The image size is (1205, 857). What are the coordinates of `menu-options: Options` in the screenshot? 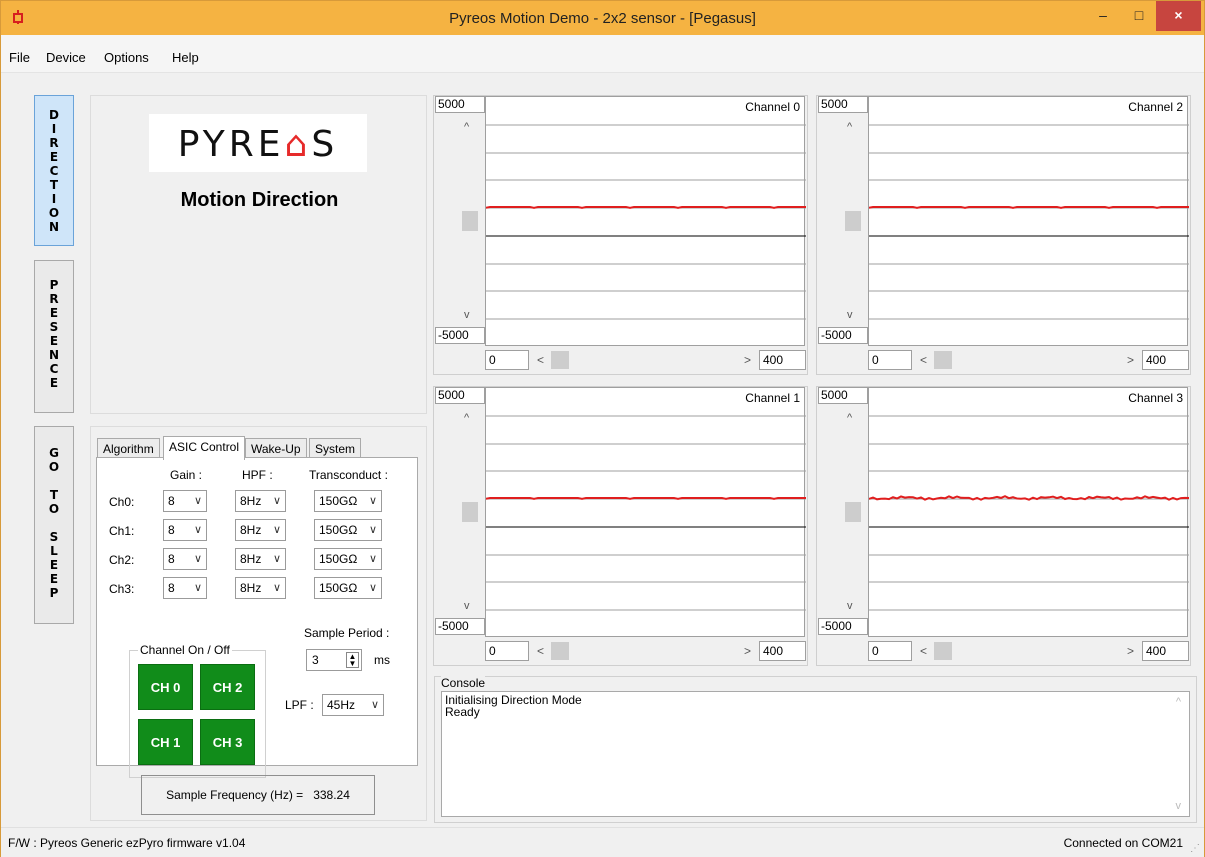 It's located at (126, 57).